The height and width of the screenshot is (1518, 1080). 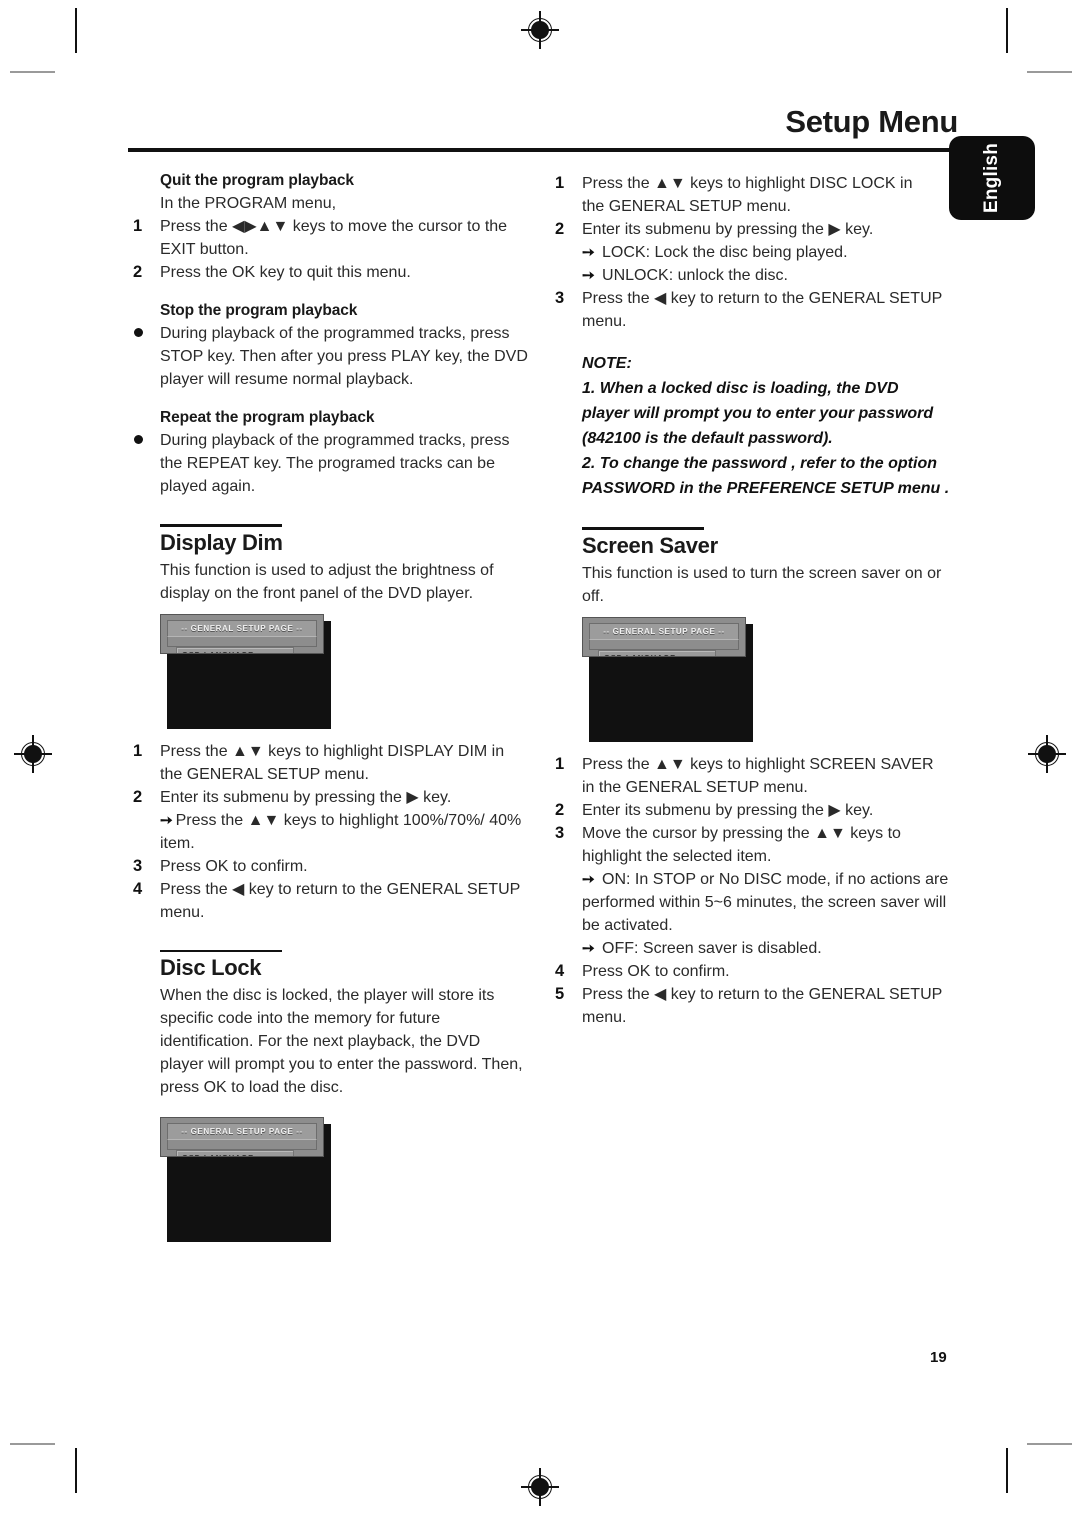 I want to click on page-number: 19, so click(x=938, y=1357).